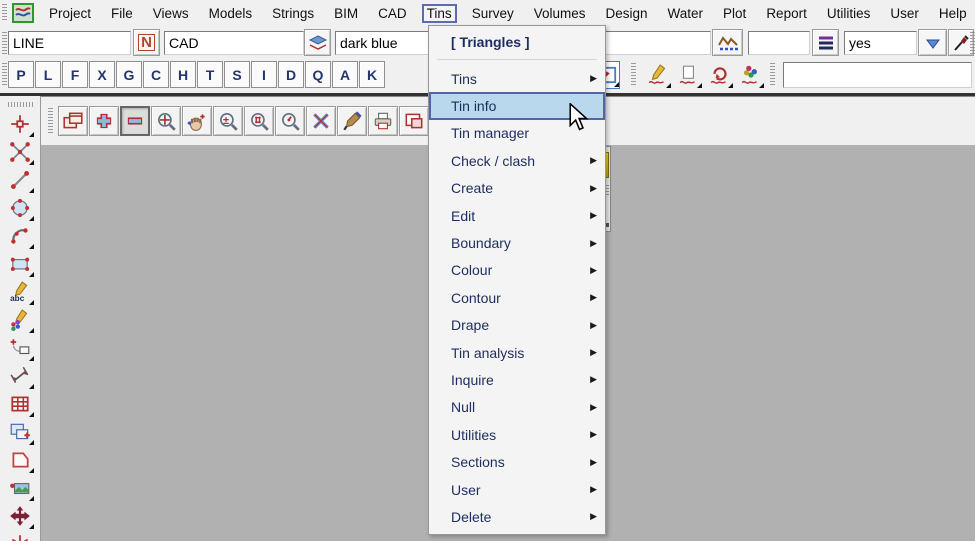 The width and height of the screenshot is (975, 541). Describe the element at coordinates (20, 535) in the screenshot. I see `point-star-button` at that location.